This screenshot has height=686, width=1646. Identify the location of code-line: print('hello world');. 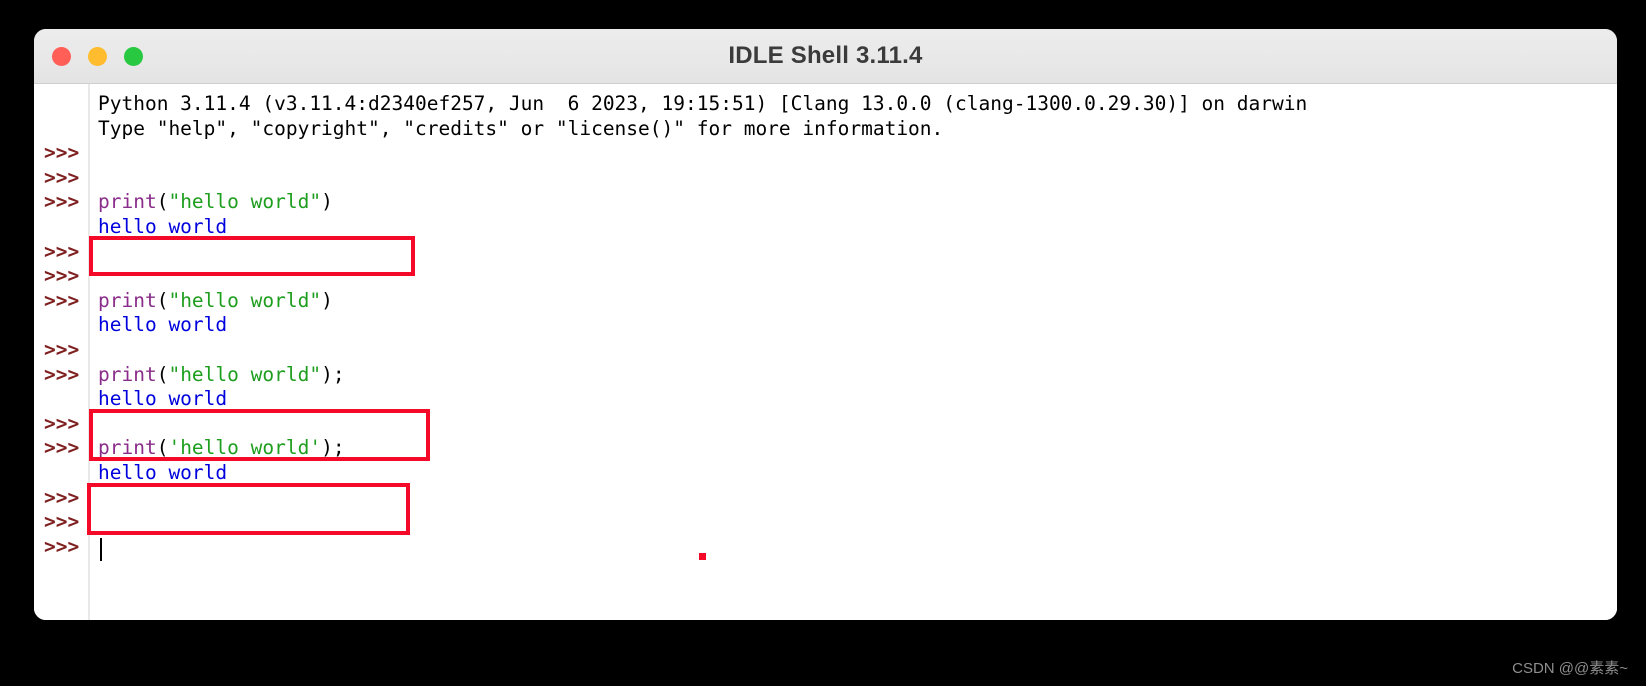
(221, 447).